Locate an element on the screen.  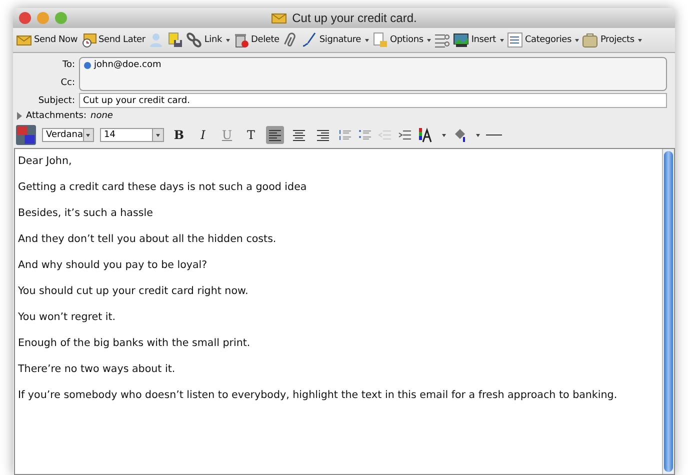
toolbar-menu-button: Link is located at coordinates (208, 40).